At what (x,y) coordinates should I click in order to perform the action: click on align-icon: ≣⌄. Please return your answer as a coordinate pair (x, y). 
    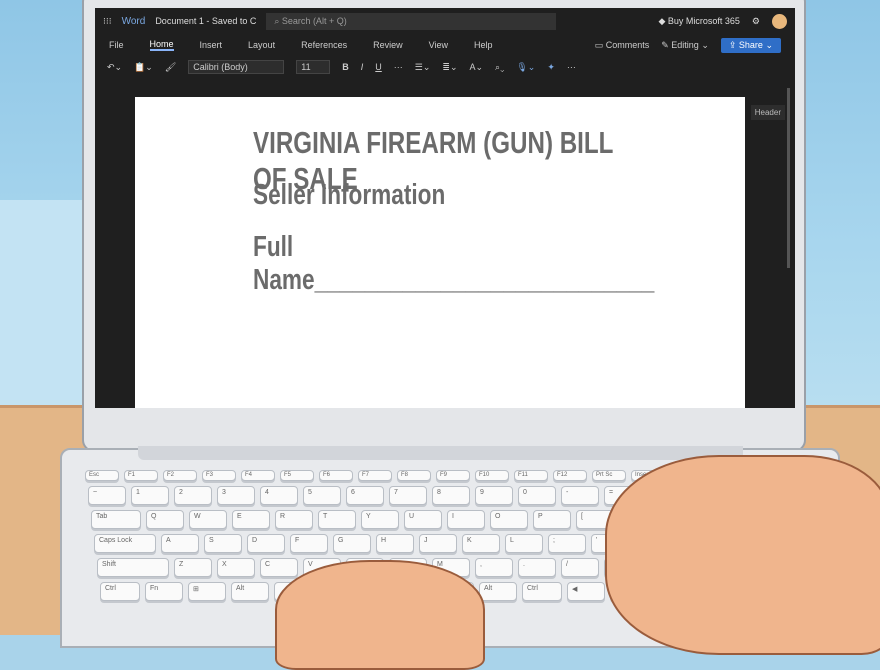
    Looking at the image, I should click on (449, 67).